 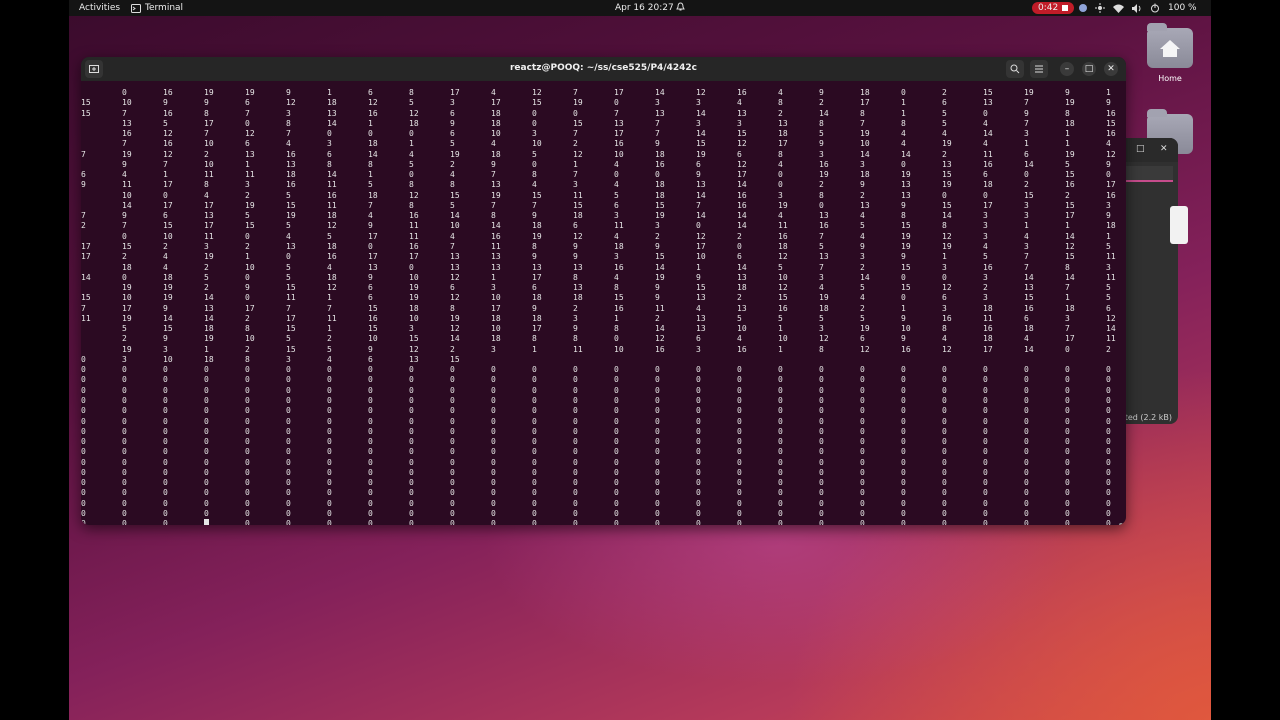 I want to click on system-tray: 100 %, so click(x=1138, y=8).